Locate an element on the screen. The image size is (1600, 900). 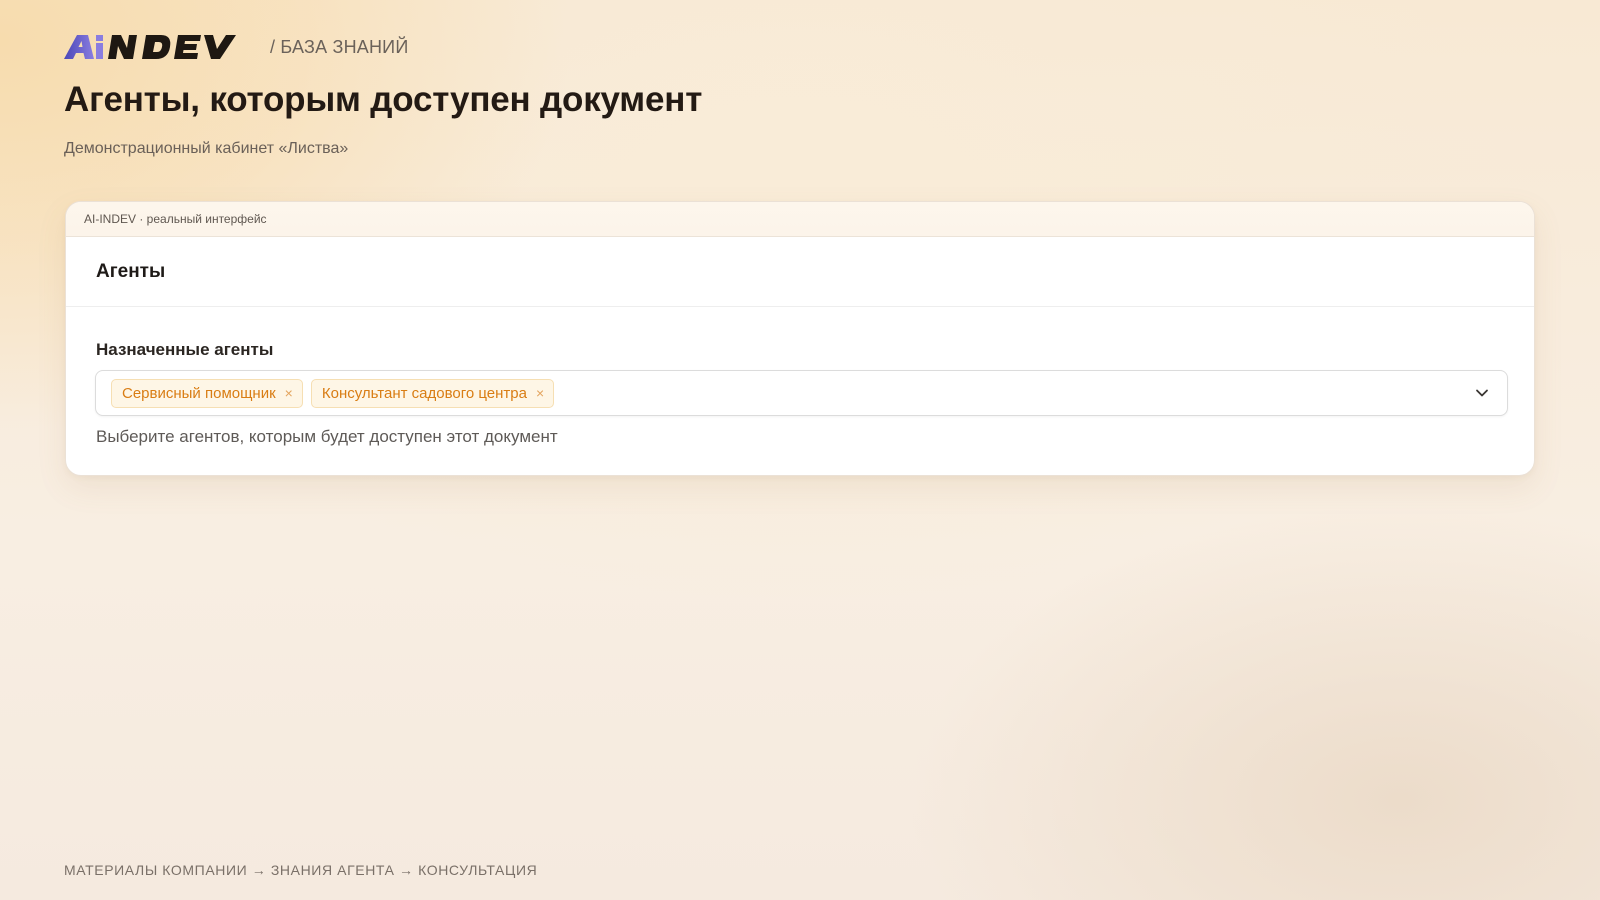
page-subtitle: Демонстрационный кабинет «Листва» is located at coordinates (206, 148).